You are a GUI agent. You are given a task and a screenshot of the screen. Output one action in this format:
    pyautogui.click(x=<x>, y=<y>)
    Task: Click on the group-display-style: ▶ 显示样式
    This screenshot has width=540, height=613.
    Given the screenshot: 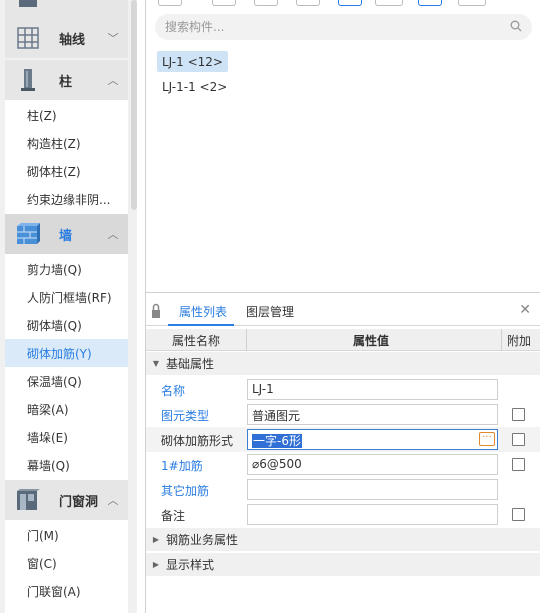 What is the action you would take?
    pyautogui.click(x=343, y=564)
    